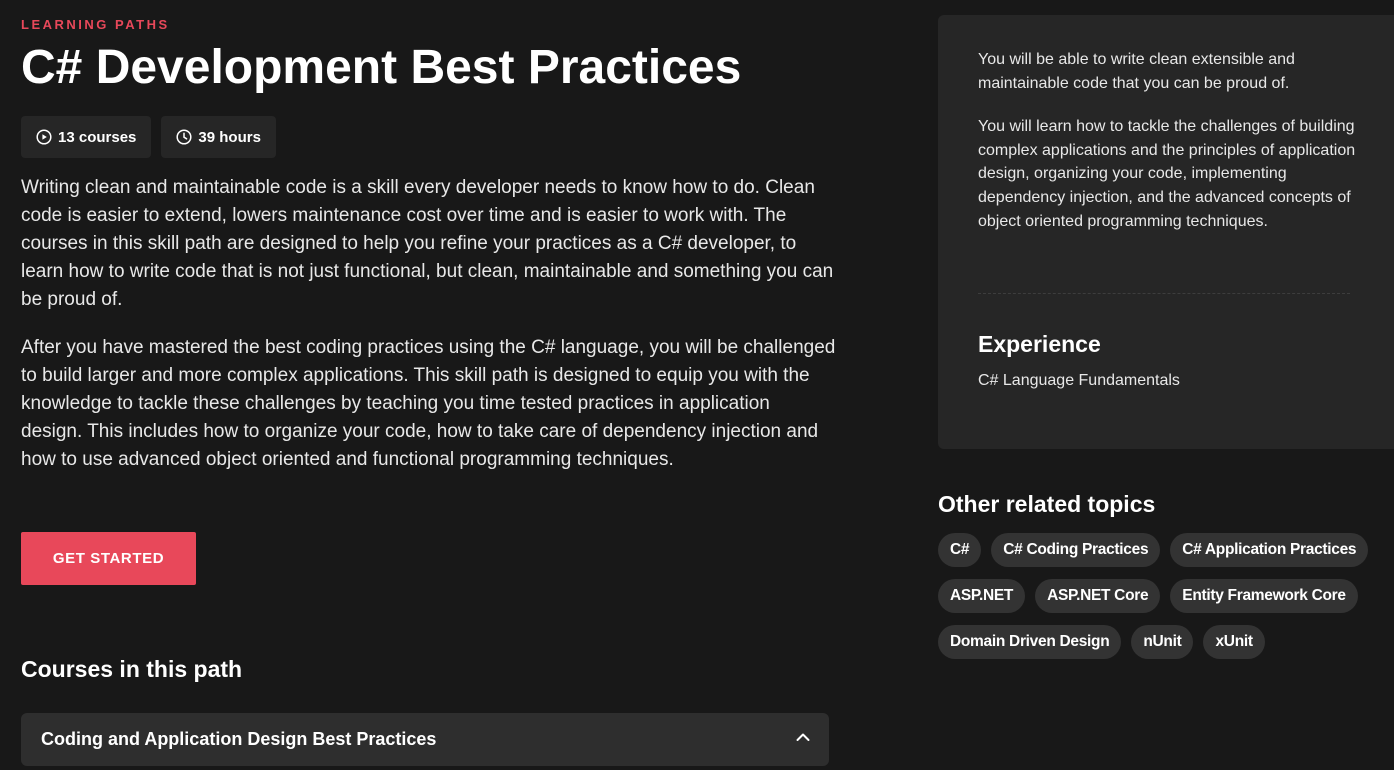 This screenshot has height=770, width=1394. Describe the element at coordinates (1162, 642) in the screenshot. I see `topic-tag: nUnit` at that location.